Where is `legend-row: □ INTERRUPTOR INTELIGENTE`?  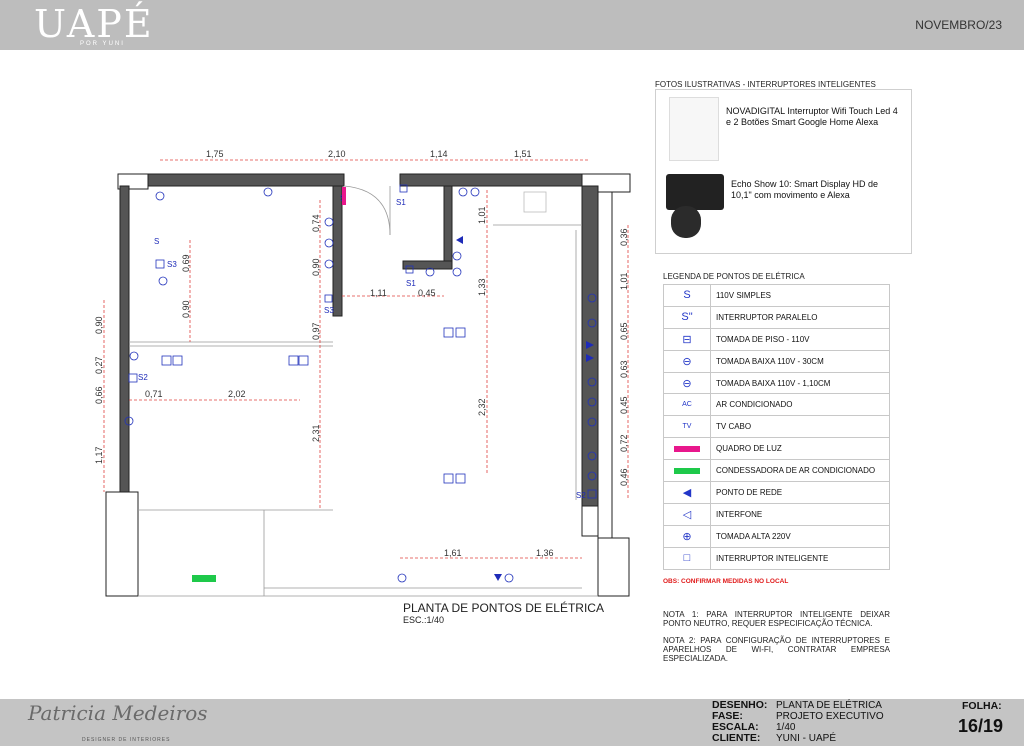 legend-row: □ INTERRUPTOR INTELIGENTE is located at coordinates (776, 558).